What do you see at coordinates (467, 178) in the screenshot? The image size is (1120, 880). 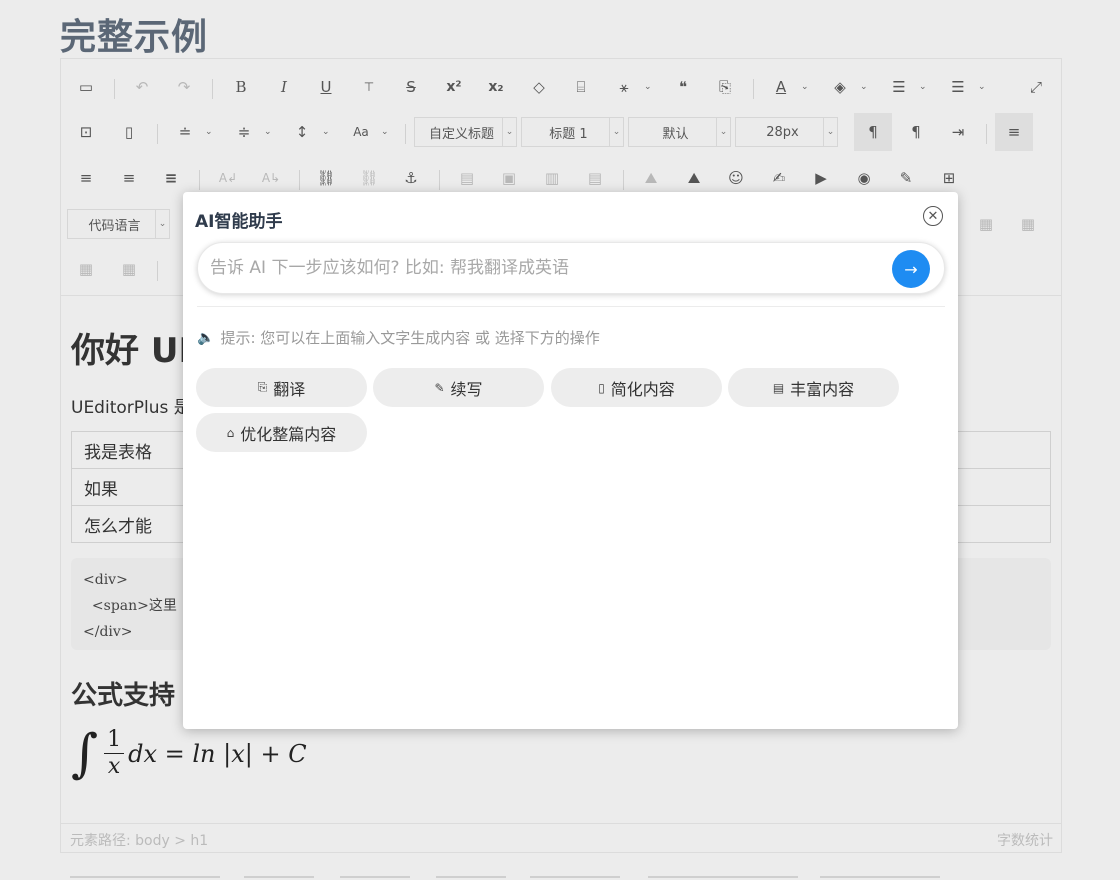 I see `image-none-icon: ▤` at bounding box center [467, 178].